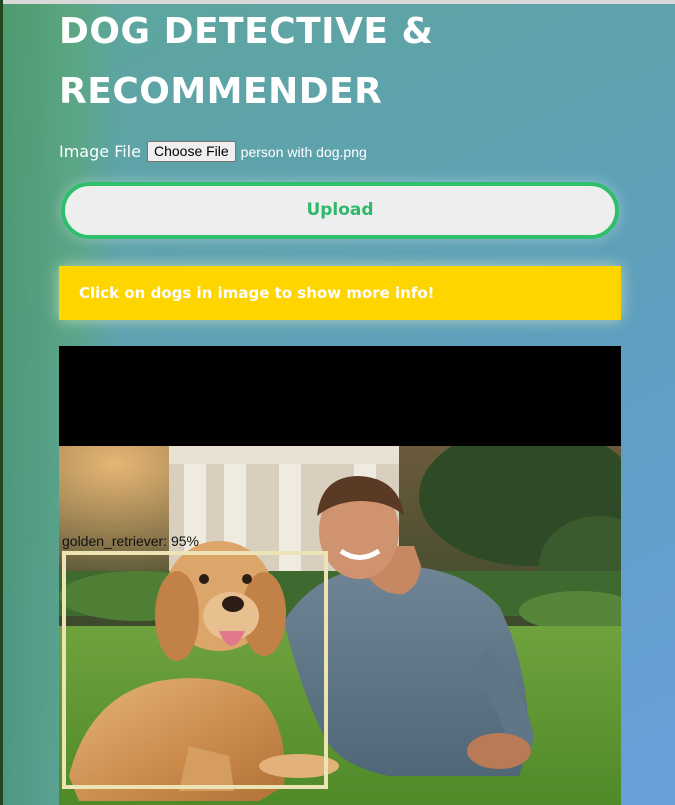  Describe the element at coordinates (195, 670) in the screenshot. I see `dog-detection-box` at that location.